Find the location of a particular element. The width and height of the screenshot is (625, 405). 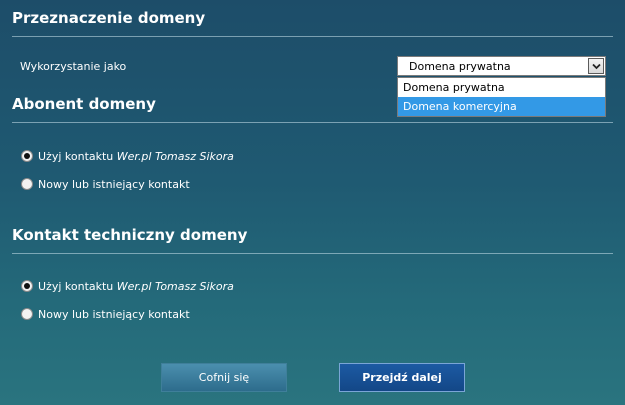

section-title-purpose: Przeznaczenie domeny is located at coordinates (109, 18).